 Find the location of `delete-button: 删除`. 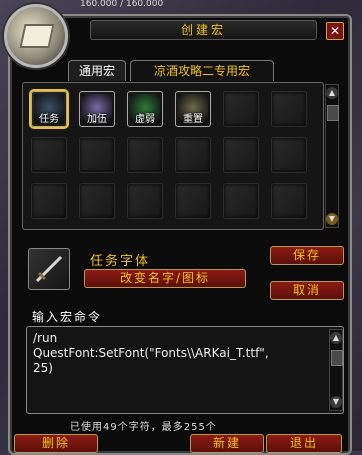

delete-button: 删除 is located at coordinates (56, 443).